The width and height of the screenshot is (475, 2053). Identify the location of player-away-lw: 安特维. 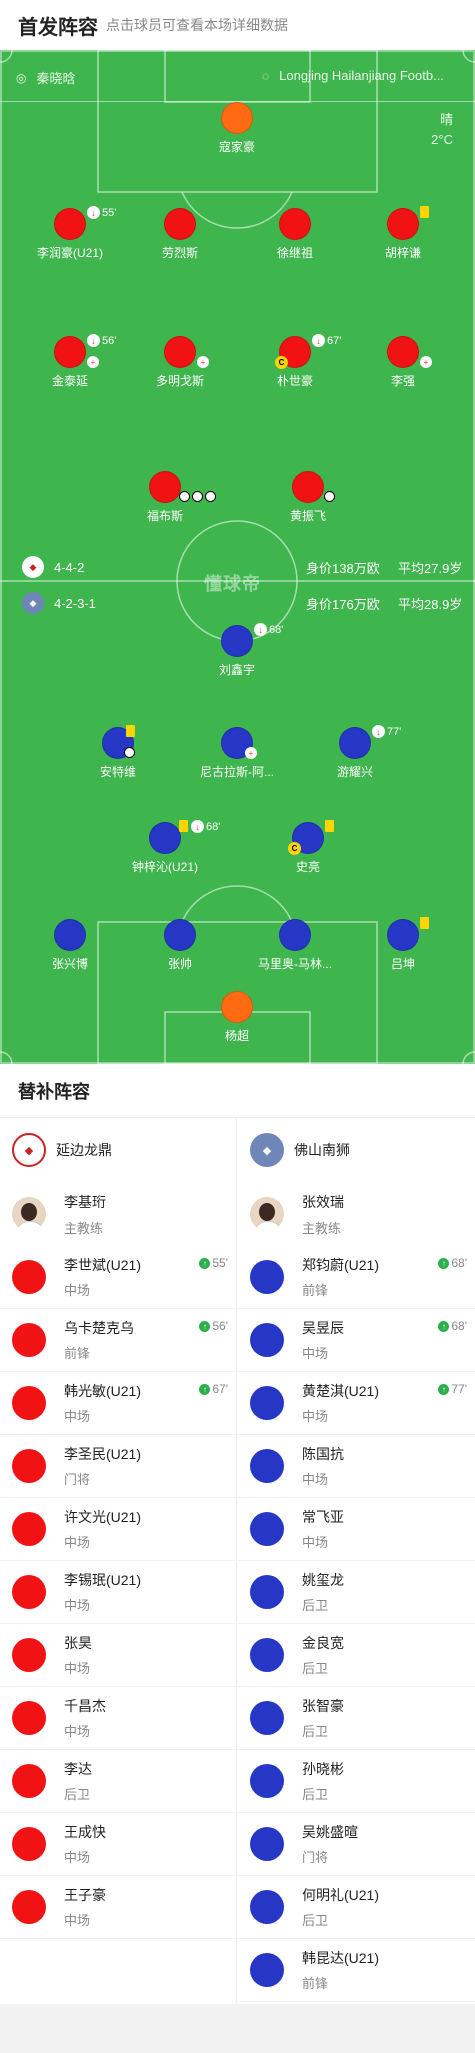
(118, 752).